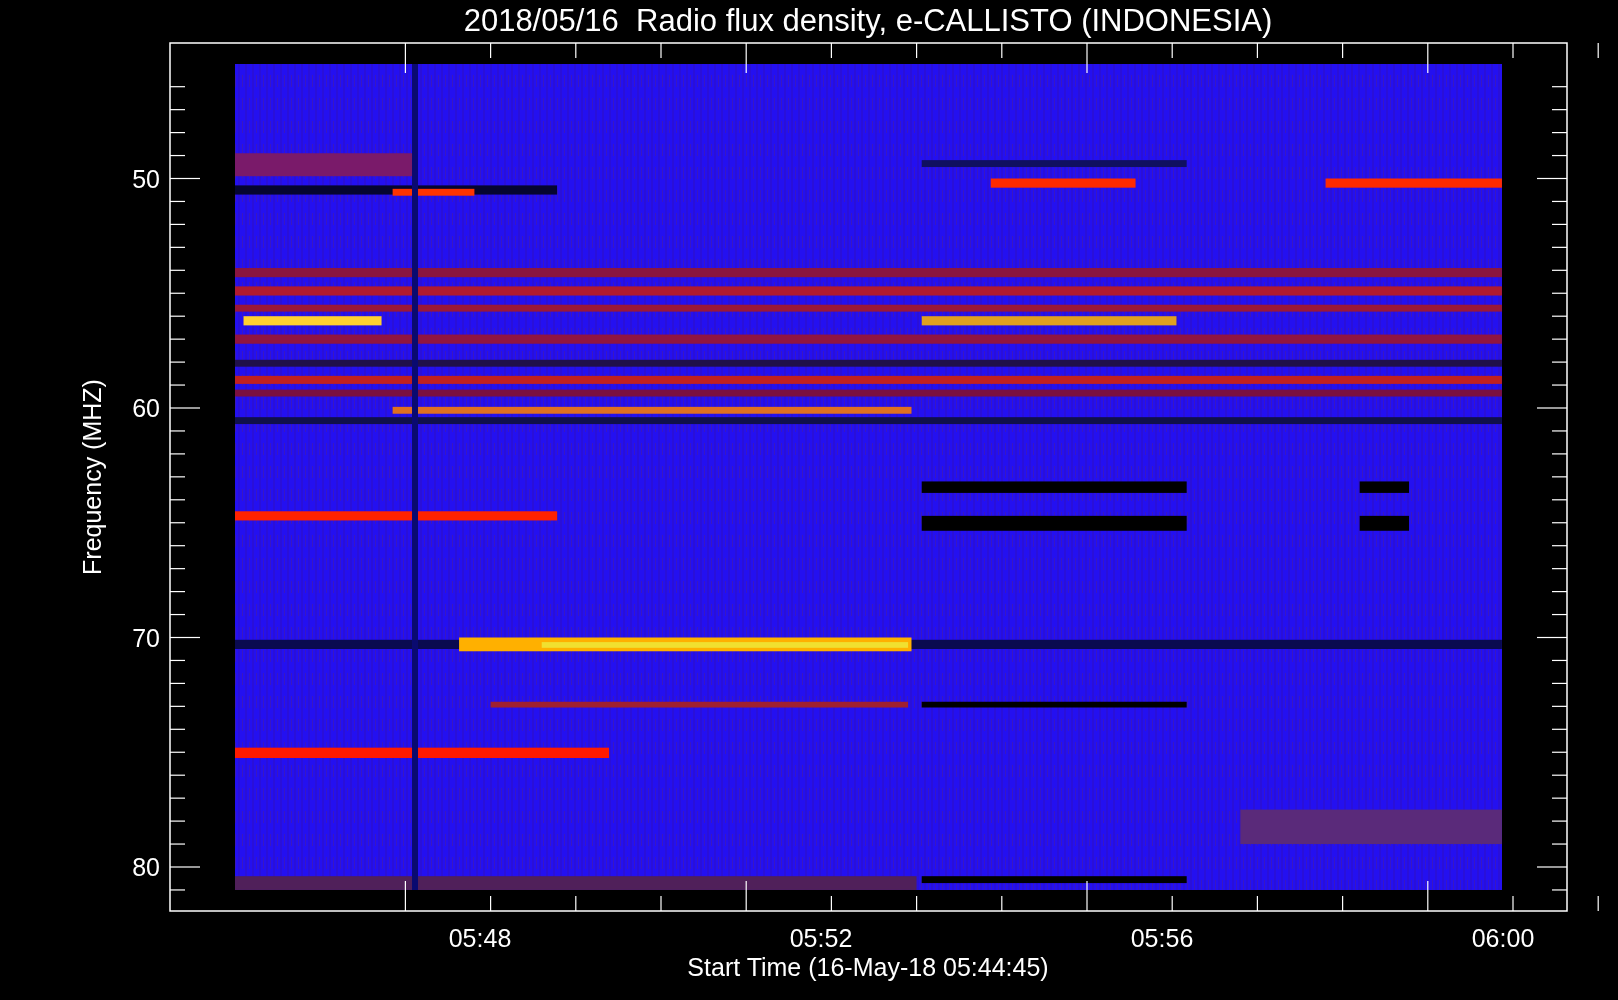  I want to click on x-tick-label: 06:00, so click(1503, 938).